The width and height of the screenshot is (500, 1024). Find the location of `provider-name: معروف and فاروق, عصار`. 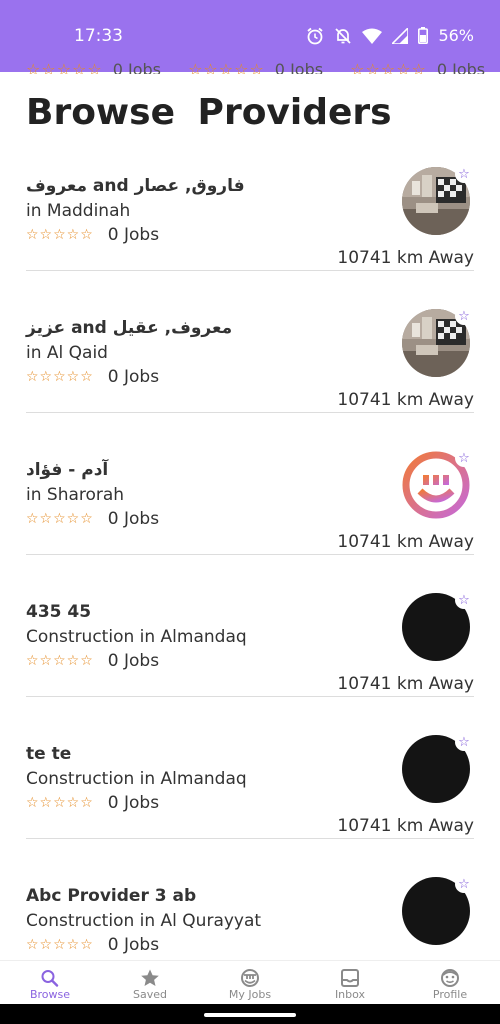

provider-name: معروف and فاروق, عصار is located at coordinates (135, 186).